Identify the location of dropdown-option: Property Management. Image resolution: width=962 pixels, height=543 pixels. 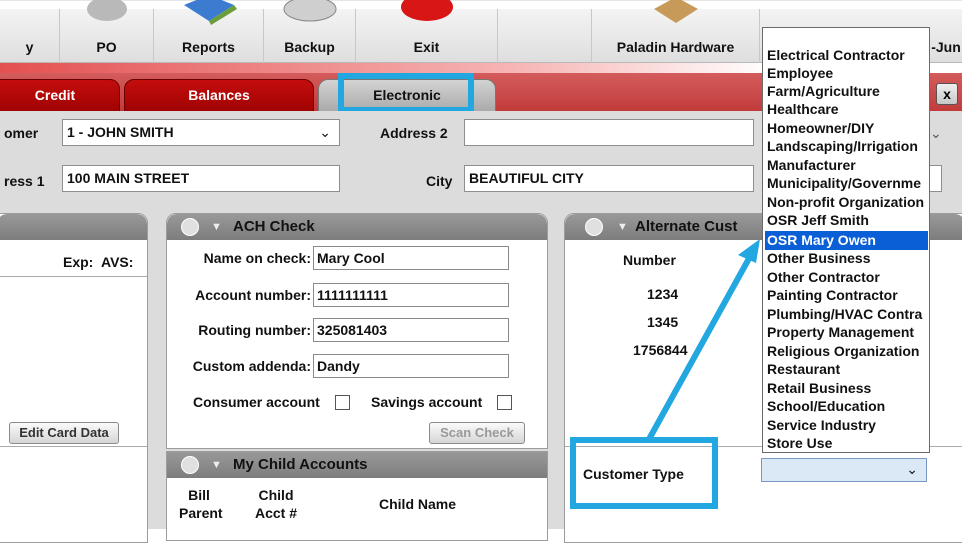
(846, 332).